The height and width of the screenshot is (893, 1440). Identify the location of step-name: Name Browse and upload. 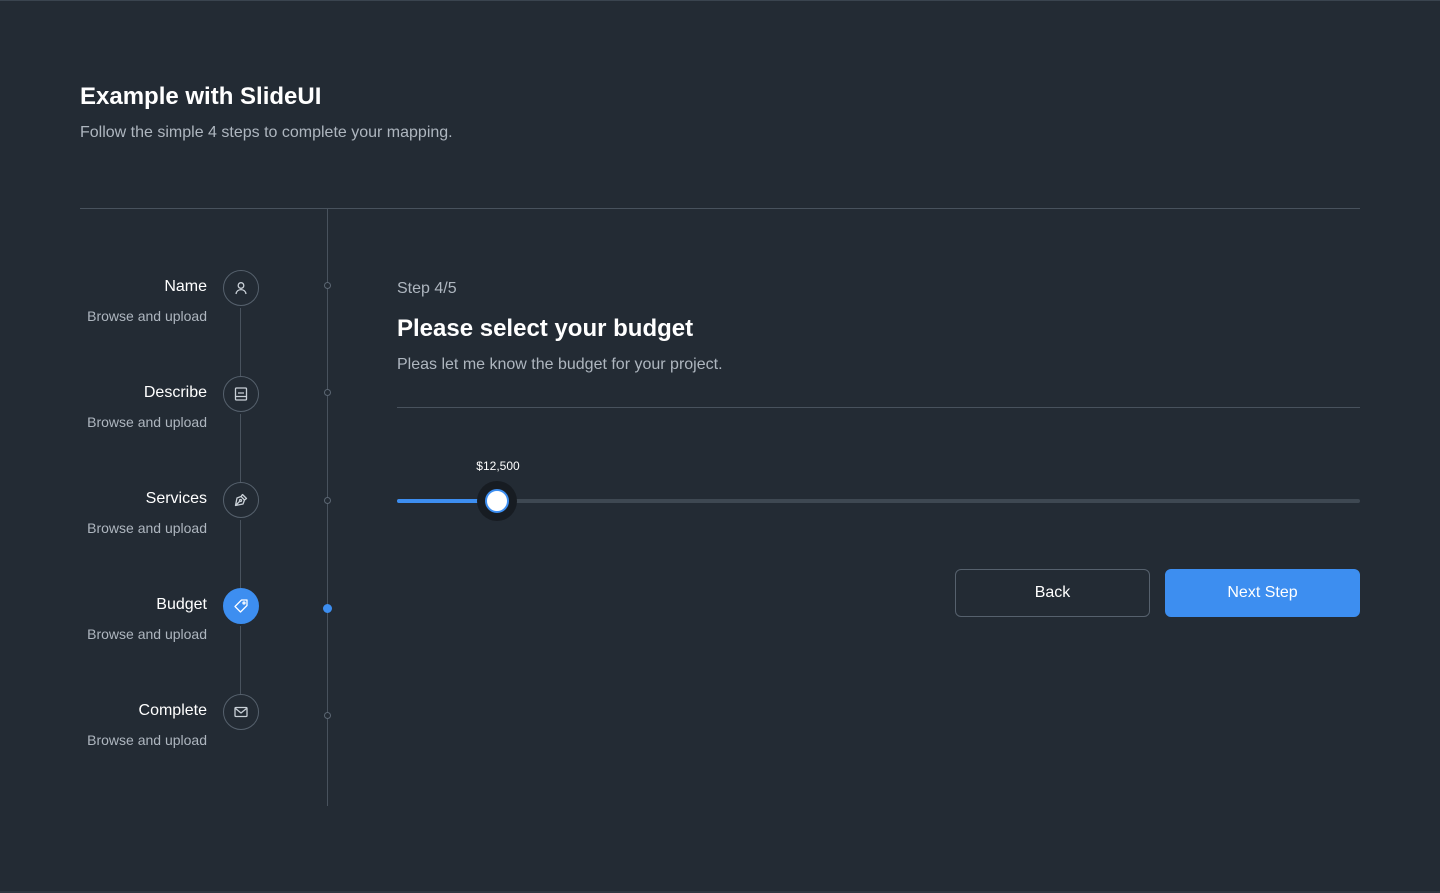
(170, 303).